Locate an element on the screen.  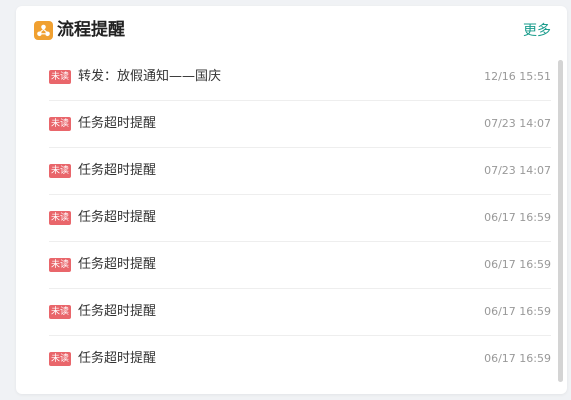
more-link: 更多 is located at coordinates (537, 31).